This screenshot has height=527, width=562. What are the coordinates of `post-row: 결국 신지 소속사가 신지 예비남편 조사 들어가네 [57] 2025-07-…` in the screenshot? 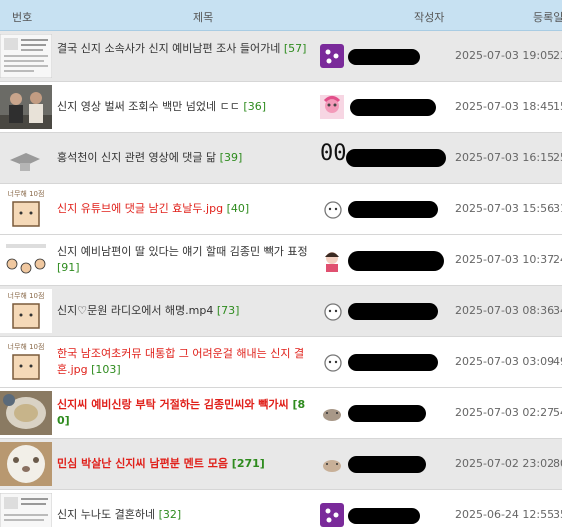 It's located at (281, 56).